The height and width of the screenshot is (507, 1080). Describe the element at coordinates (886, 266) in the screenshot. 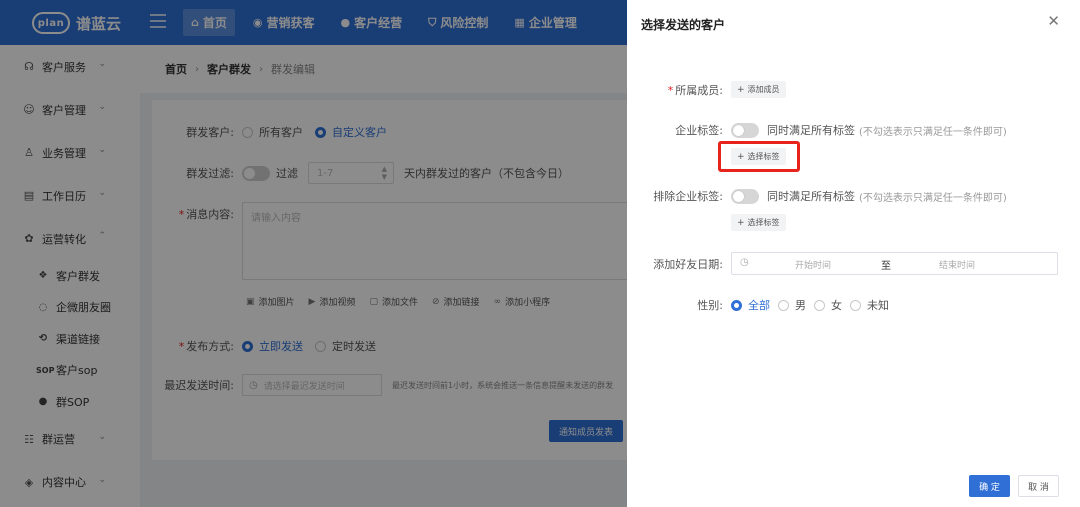

I see `date-range-separator: 至` at that location.